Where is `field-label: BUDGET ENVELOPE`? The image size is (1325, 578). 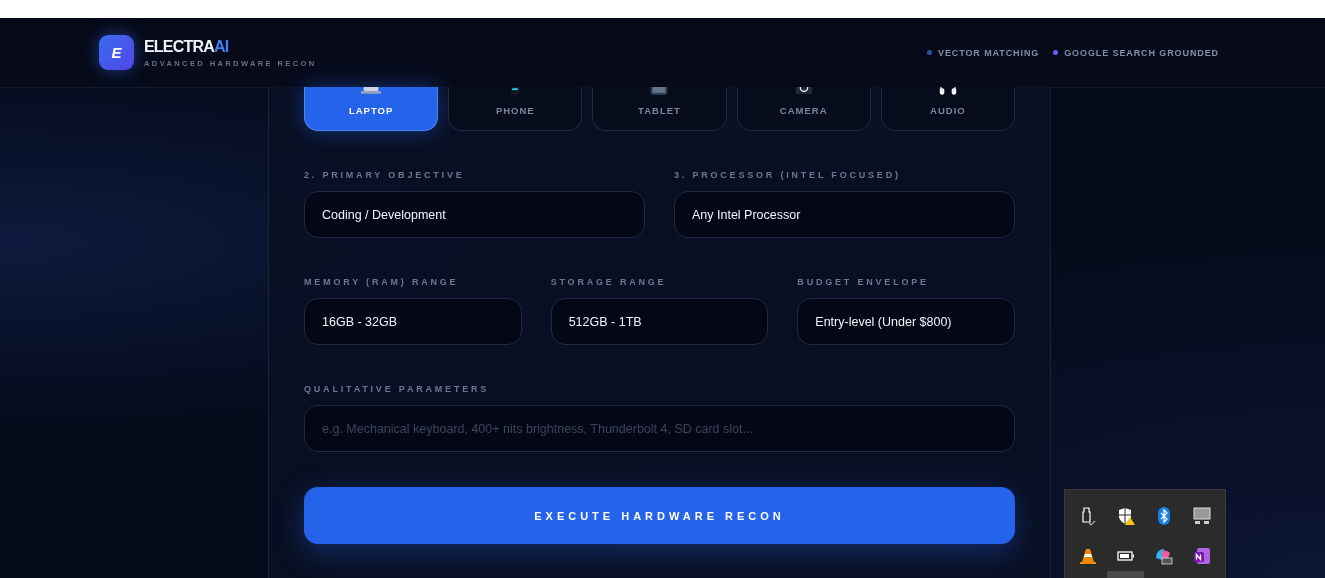 field-label: BUDGET ENVELOPE is located at coordinates (863, 282).